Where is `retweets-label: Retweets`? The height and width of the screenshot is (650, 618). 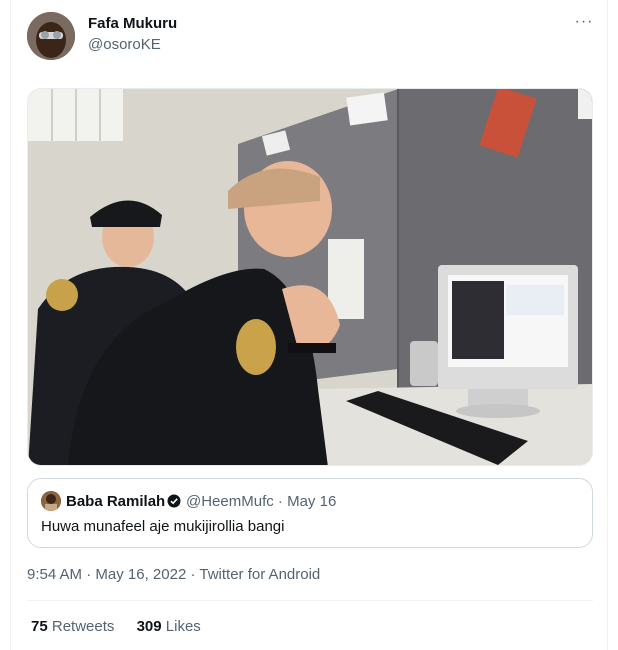 retweets-label: Retweets is located at coordinates (83, 626).